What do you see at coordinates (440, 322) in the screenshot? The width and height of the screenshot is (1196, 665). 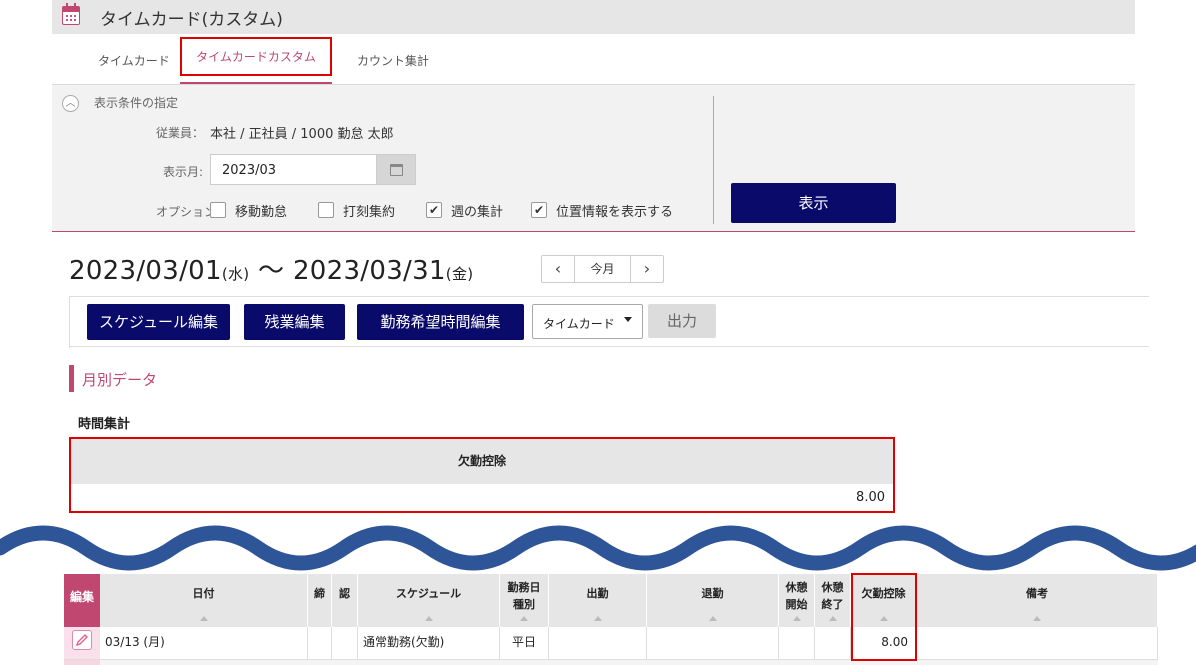 I see `request-edit-button: 勤務希望時間編集` at bounding box center [440, 322].